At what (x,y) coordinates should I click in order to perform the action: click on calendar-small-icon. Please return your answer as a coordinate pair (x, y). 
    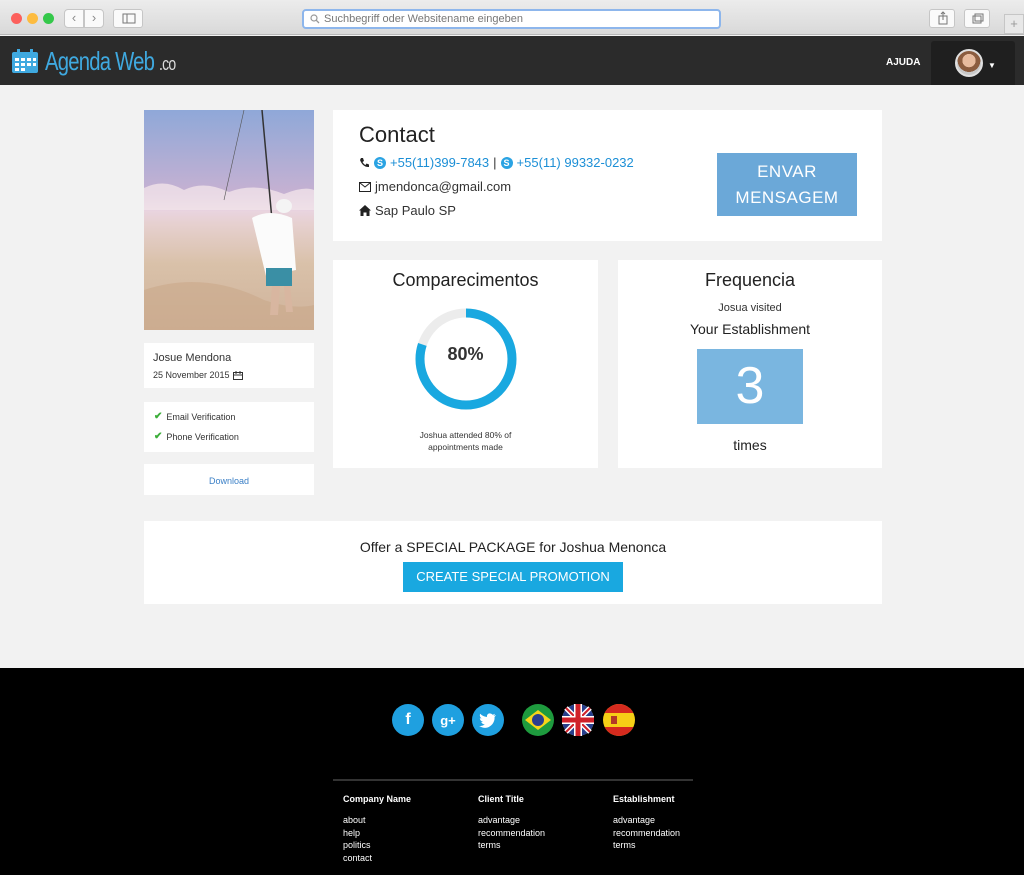
    Looking at the image, I should click on (237, 375).